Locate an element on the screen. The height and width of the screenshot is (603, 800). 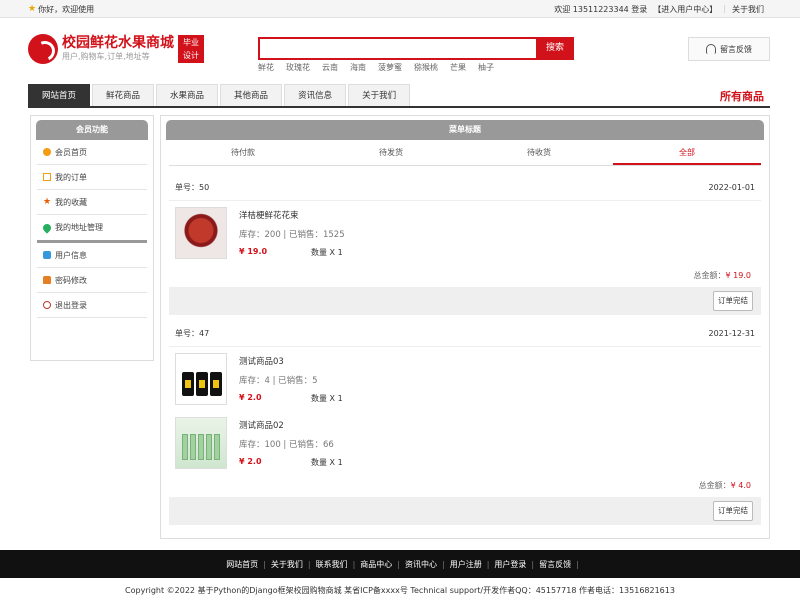
welcome-text: 欢迎 13511223344 登录 is located at coordinates (601, 9).